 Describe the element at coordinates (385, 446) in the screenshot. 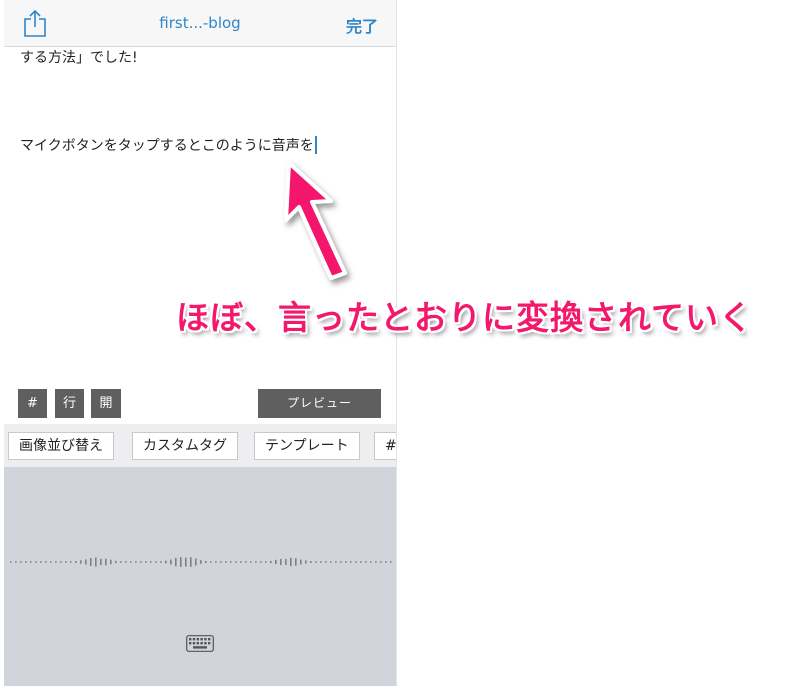

I see `chip-hash: #` at that location.